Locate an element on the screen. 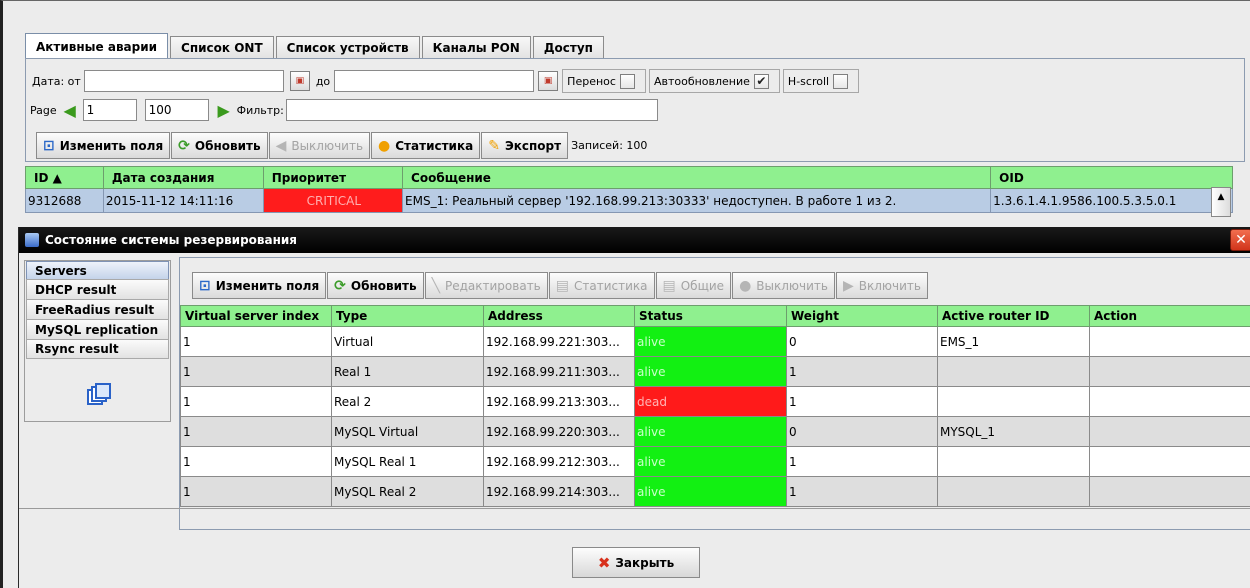  autoupdate-checkbox: ✔ is located at coordinates (761, 81).